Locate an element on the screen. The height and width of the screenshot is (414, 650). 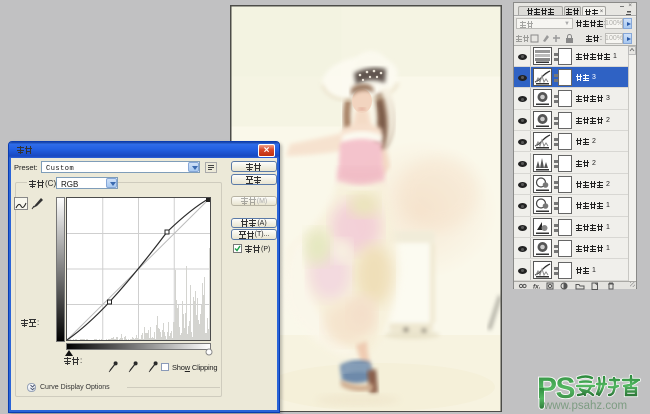
svg-text: www.psahz.com is located at coordinates (585, 406).